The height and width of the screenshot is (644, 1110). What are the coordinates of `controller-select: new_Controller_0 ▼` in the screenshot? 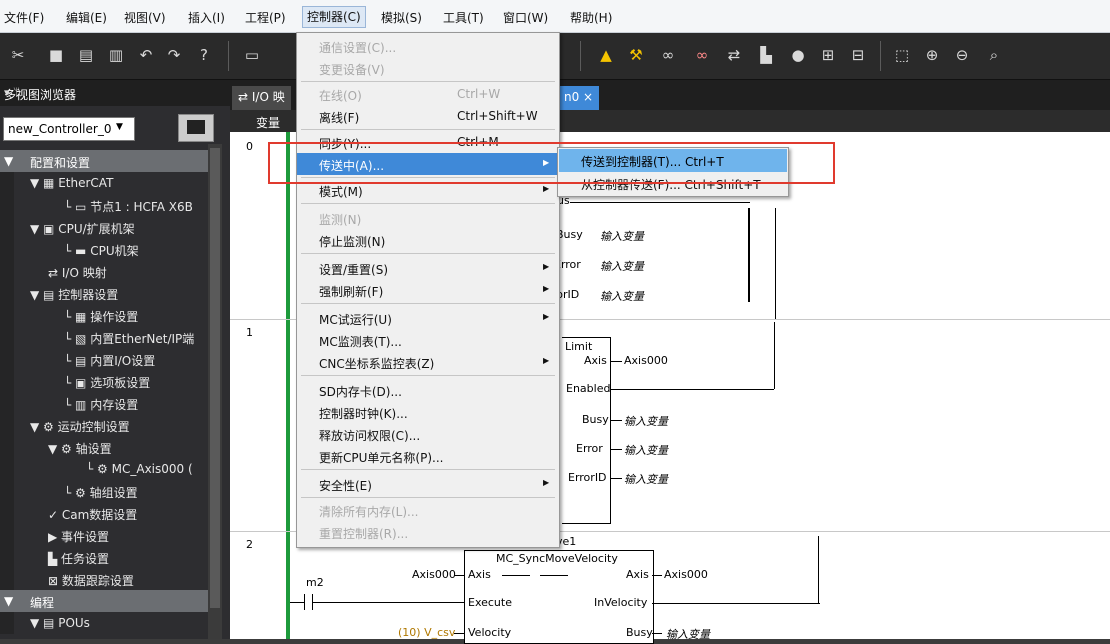 It's located at (69, 129).